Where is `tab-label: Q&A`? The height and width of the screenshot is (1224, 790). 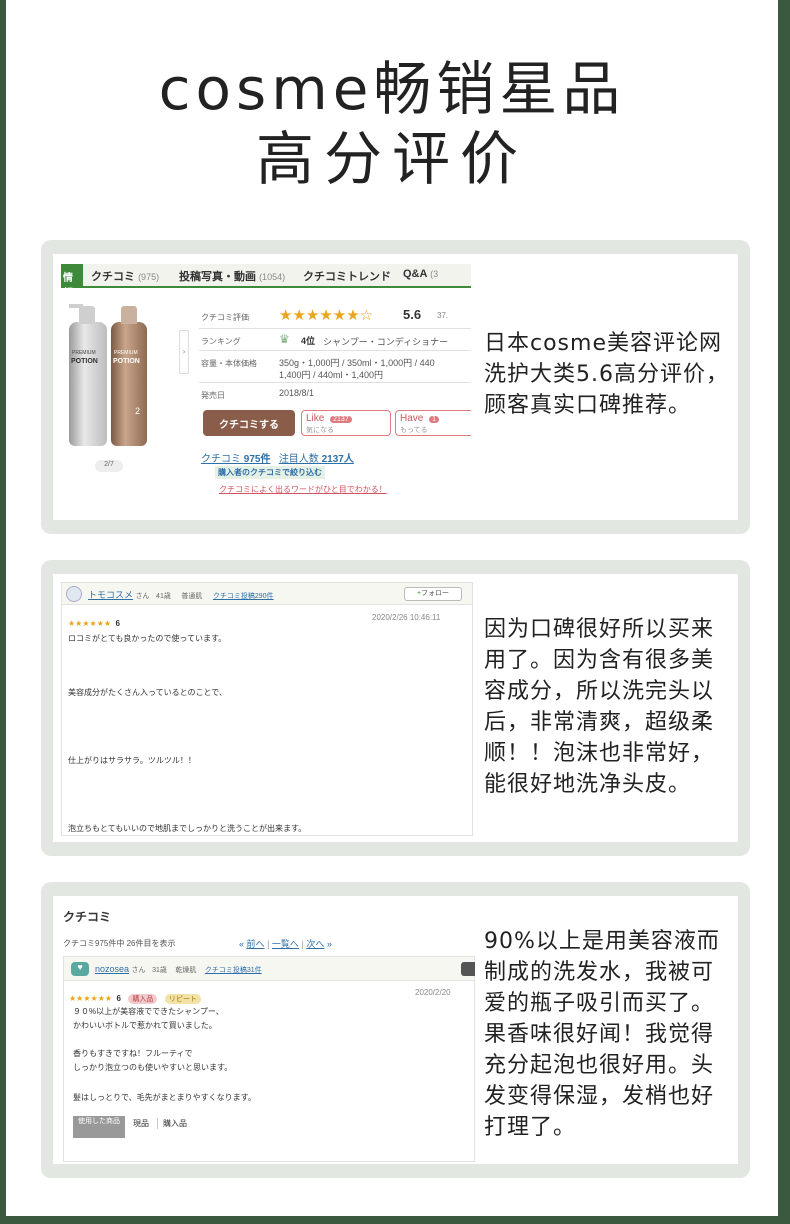 tab-label: Q&A is located at coordinates (415, 274).